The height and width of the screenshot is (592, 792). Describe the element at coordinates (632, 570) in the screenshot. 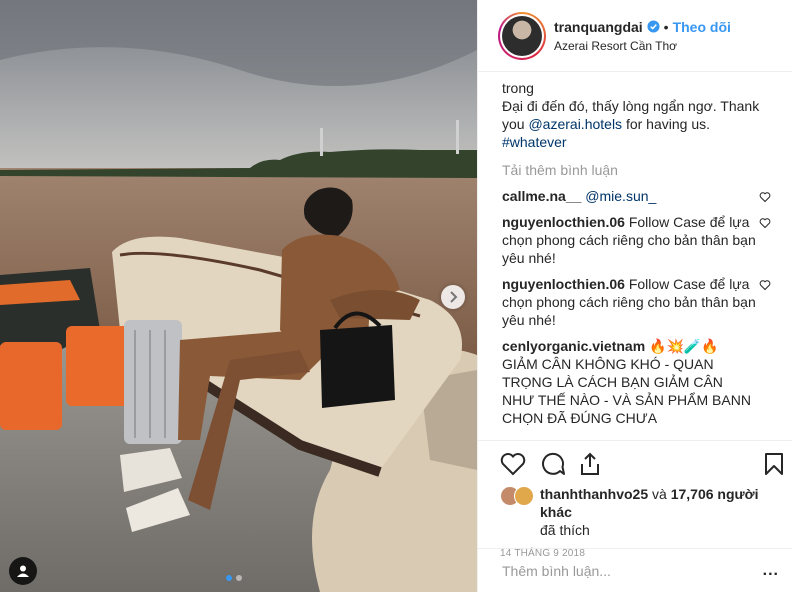

I see `comment-input` at that location.